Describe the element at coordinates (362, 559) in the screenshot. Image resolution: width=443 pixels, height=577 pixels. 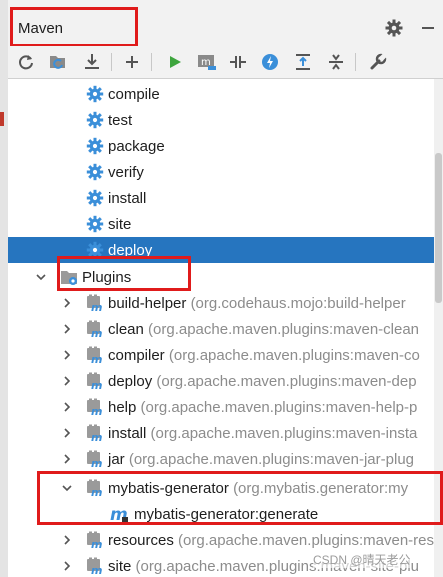
I see `watermark: CSDN @晴天老公` at that location.